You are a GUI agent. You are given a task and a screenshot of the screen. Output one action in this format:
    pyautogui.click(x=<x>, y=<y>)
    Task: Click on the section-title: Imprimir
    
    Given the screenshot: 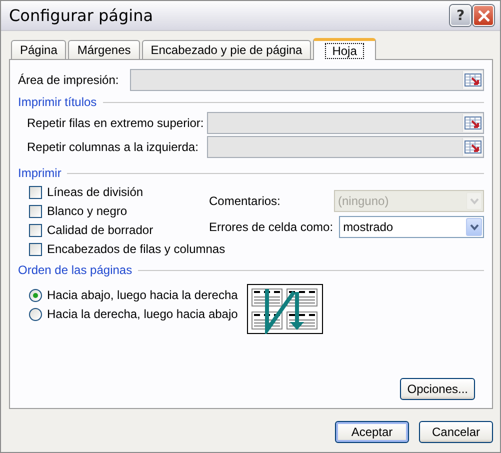 What is the action you would take?
    pyautogui.click(x=40, y=173)
    